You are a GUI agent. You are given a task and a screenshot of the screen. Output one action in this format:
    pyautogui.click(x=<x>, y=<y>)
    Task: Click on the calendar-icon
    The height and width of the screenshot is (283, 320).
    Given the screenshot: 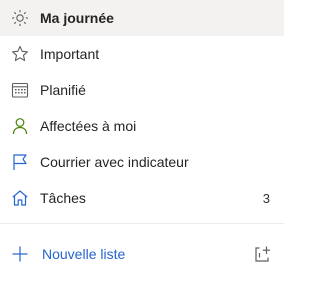 What is the action you would take?
    pyautogui.click(x=20, y=90)
    